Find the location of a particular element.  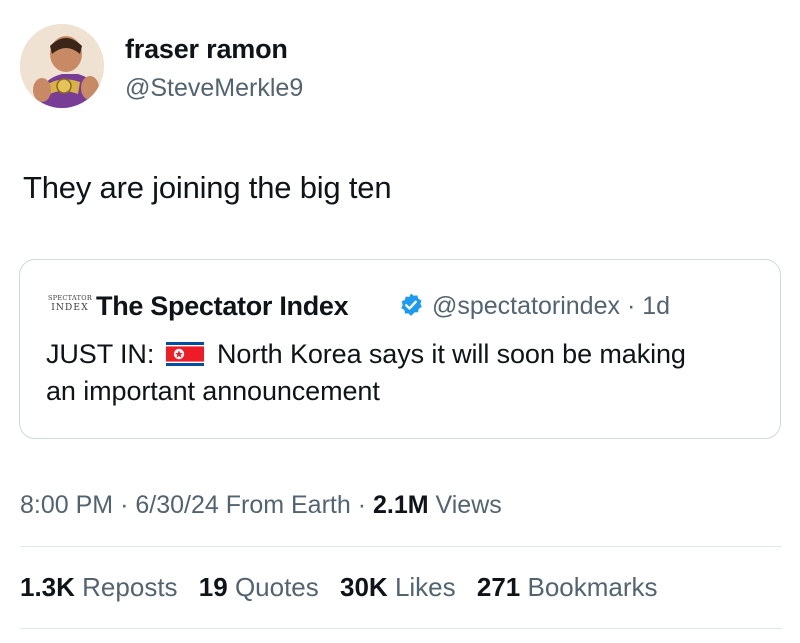

quotes-stat: 19 Quotes is located at coordinates (259, 587).